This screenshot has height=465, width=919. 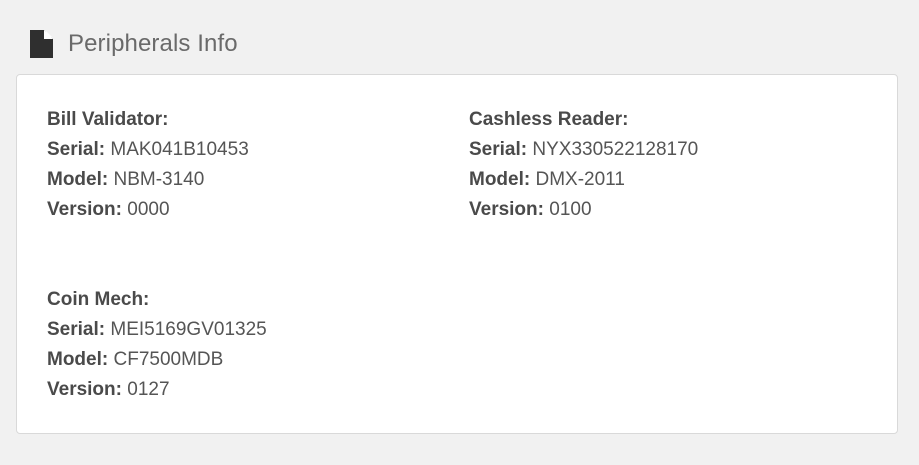 I want to click on model-row: Model: CF7500MDB, so click(x=157, y=360).